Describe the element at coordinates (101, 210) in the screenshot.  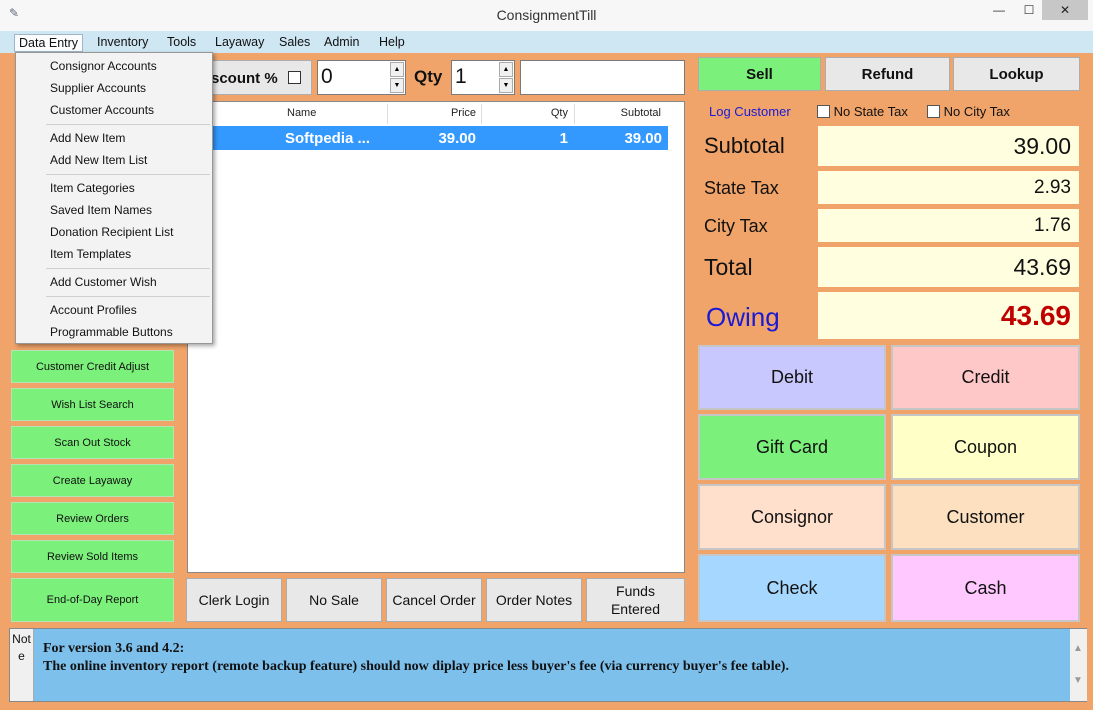
I see `menu-item-saved-item-names: Saved Item Names` at that location.